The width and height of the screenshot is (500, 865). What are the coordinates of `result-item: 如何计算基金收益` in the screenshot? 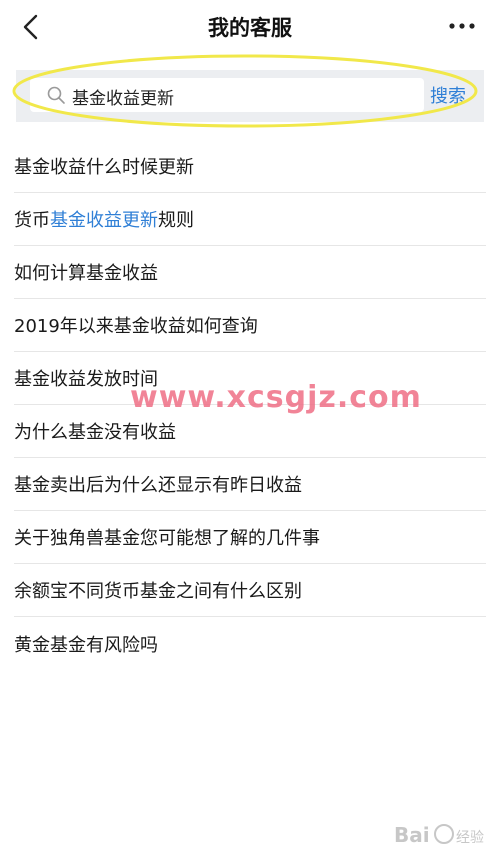 It's located at (250, 272).